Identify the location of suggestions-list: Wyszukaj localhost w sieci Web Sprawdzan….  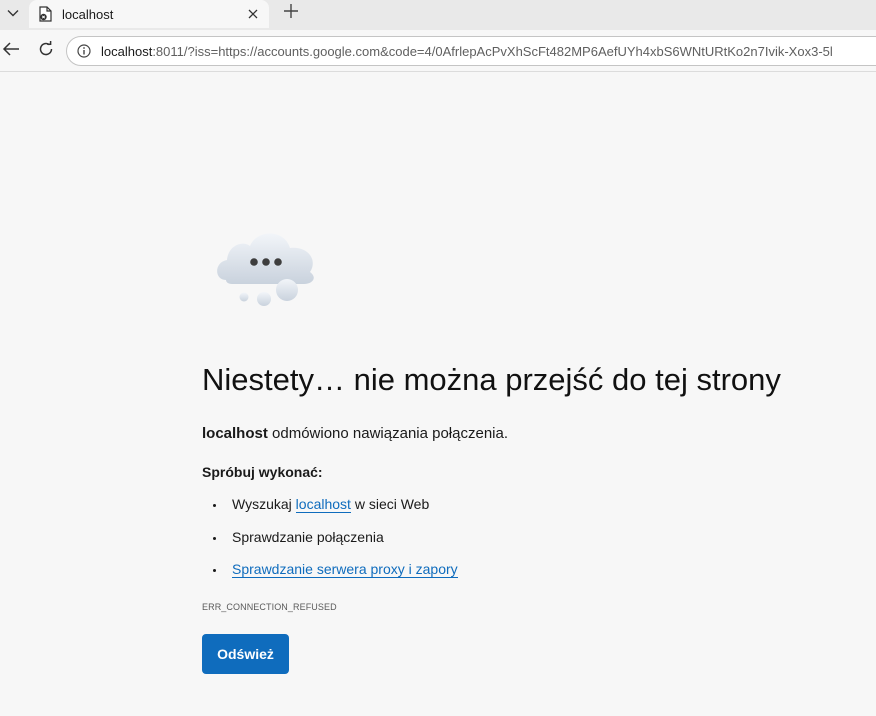
(330, 545).